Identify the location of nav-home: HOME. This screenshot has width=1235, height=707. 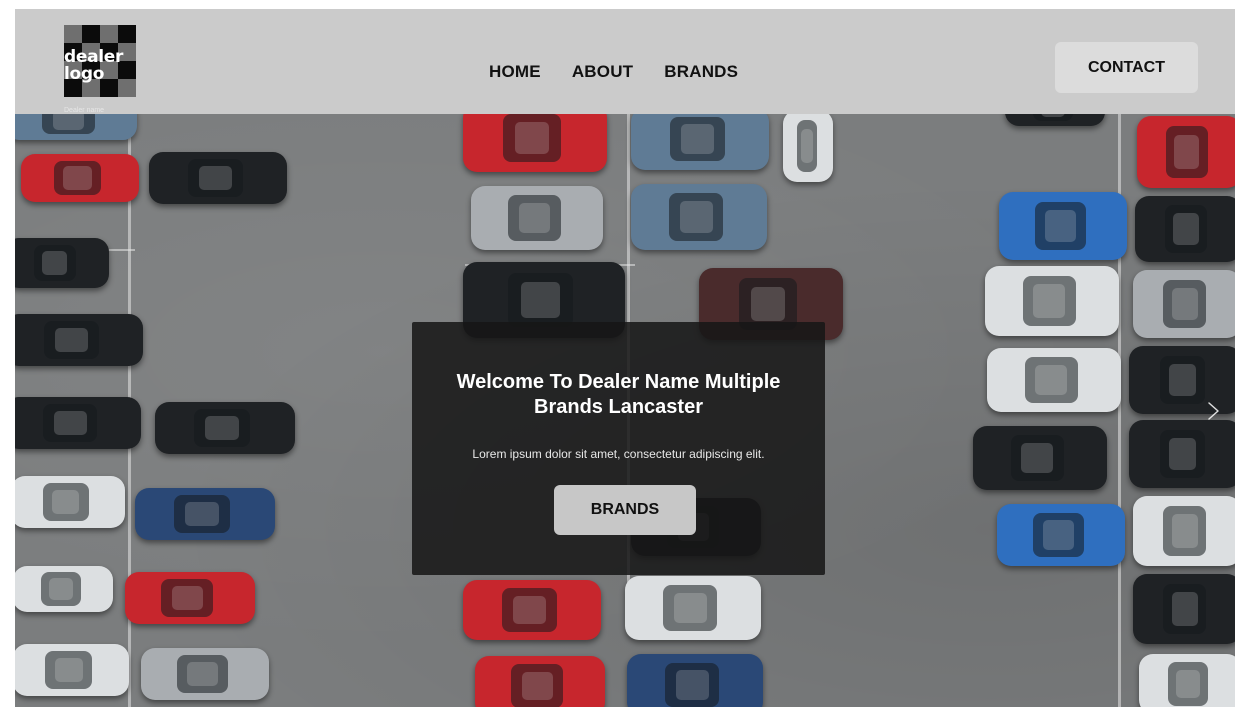
(515, 72).